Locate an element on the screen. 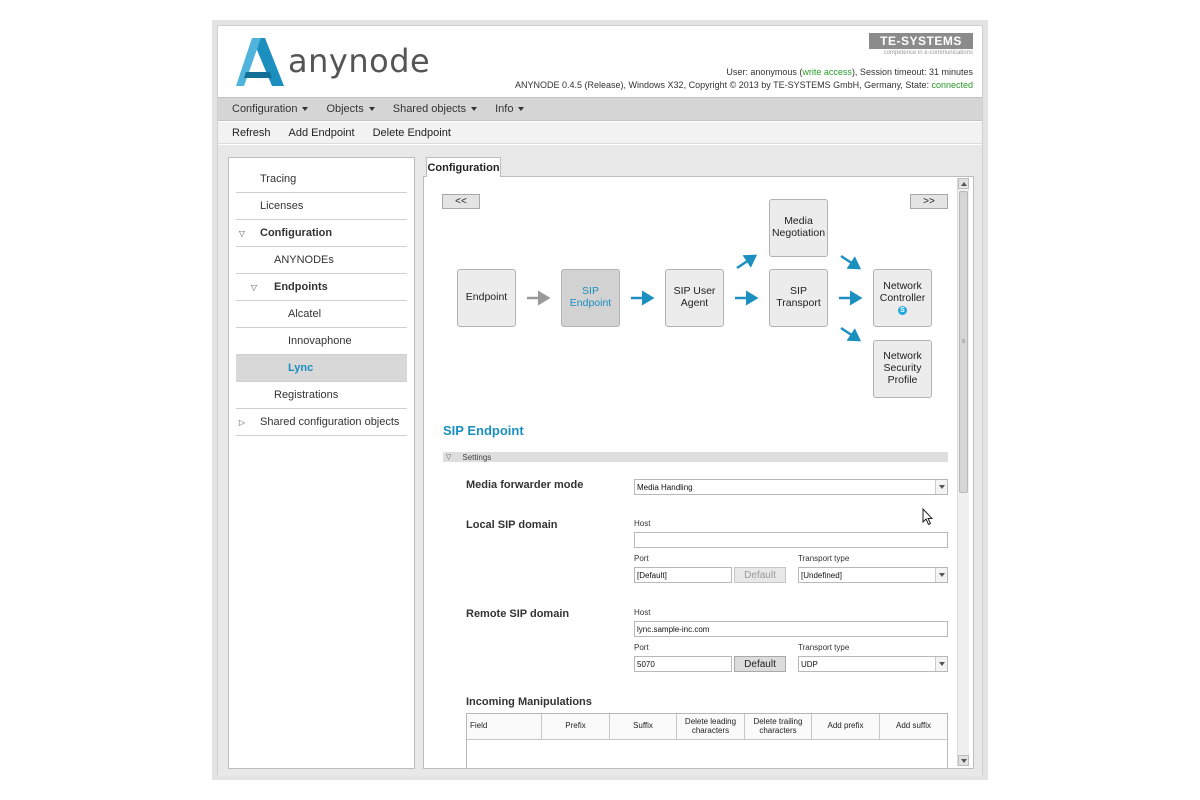  sidebar-item-shared-configuration-objects: ▷ Shared configuration objects is located at coordinates (321, 422).